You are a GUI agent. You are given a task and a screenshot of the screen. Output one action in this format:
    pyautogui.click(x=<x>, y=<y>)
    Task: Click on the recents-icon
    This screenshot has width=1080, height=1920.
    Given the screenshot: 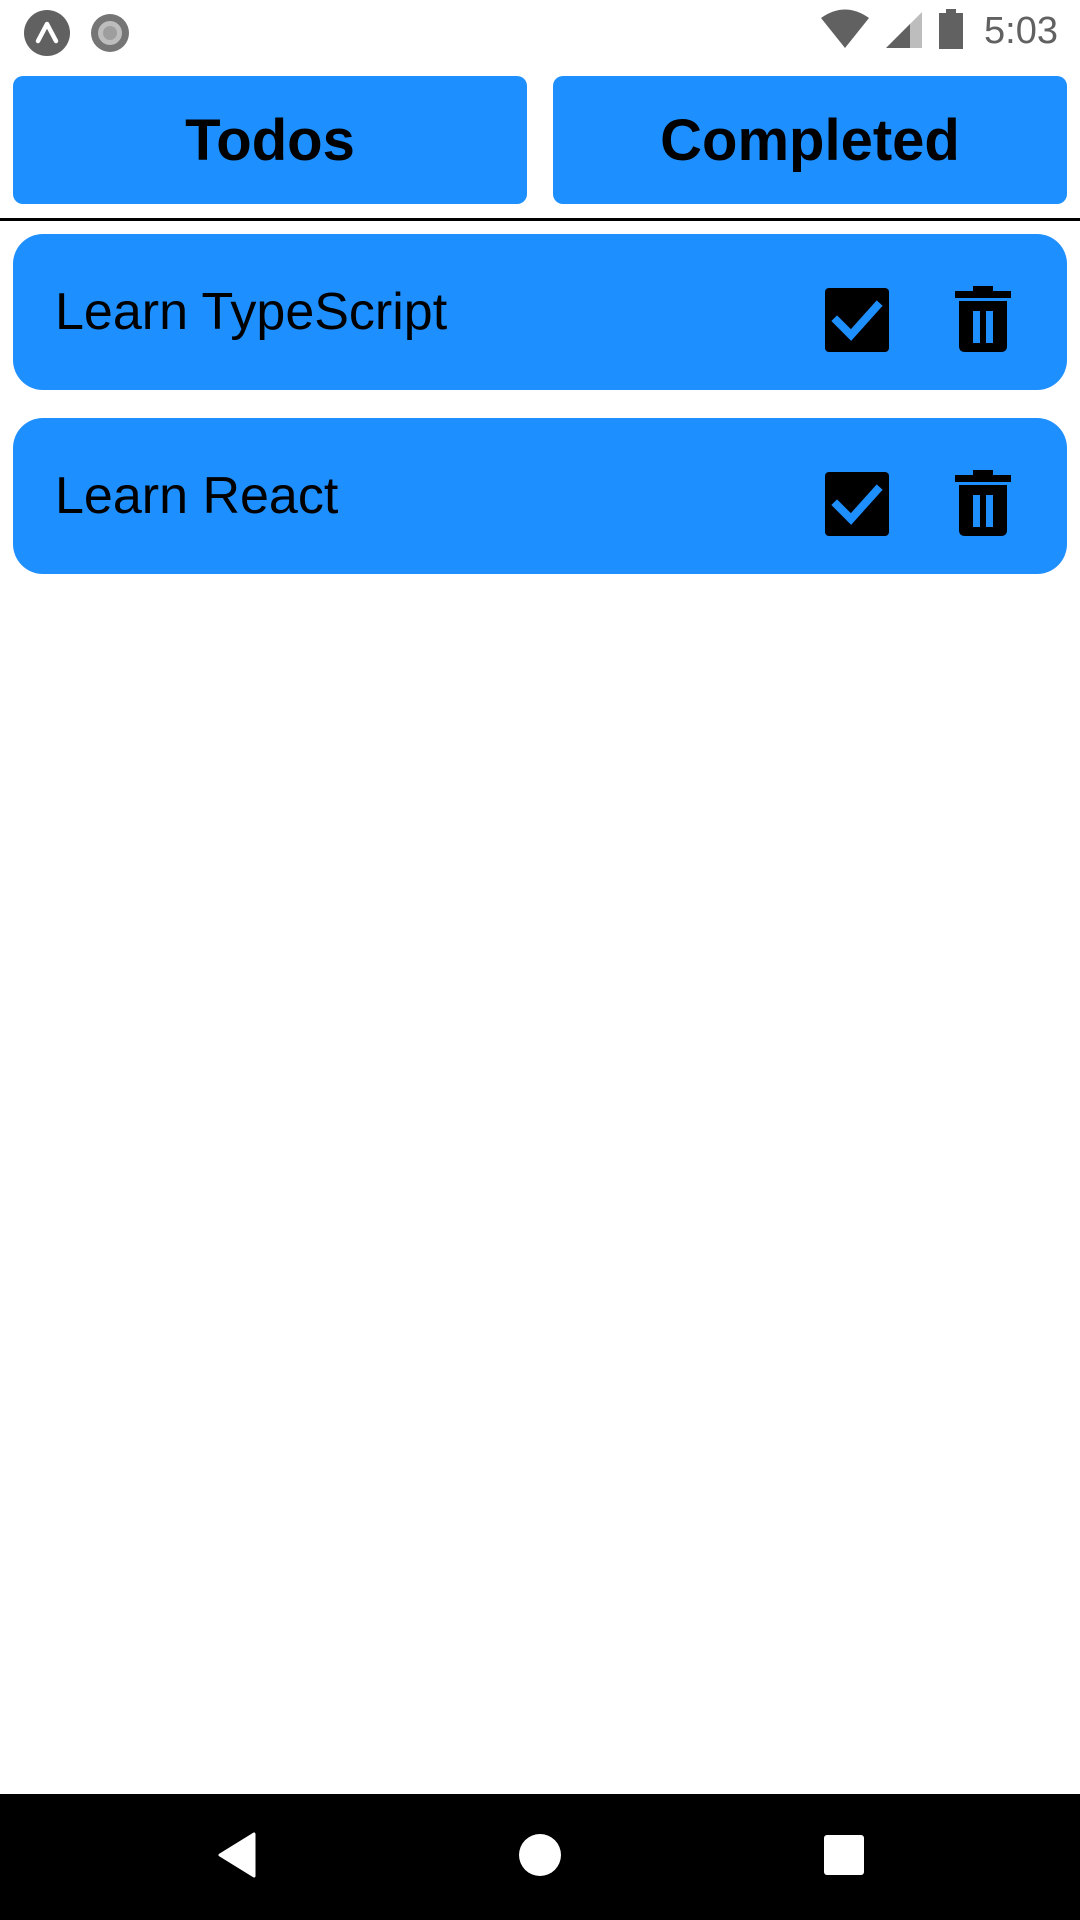 What is the action you would take?
    pyautogui.click(x=844, y=1857)
    